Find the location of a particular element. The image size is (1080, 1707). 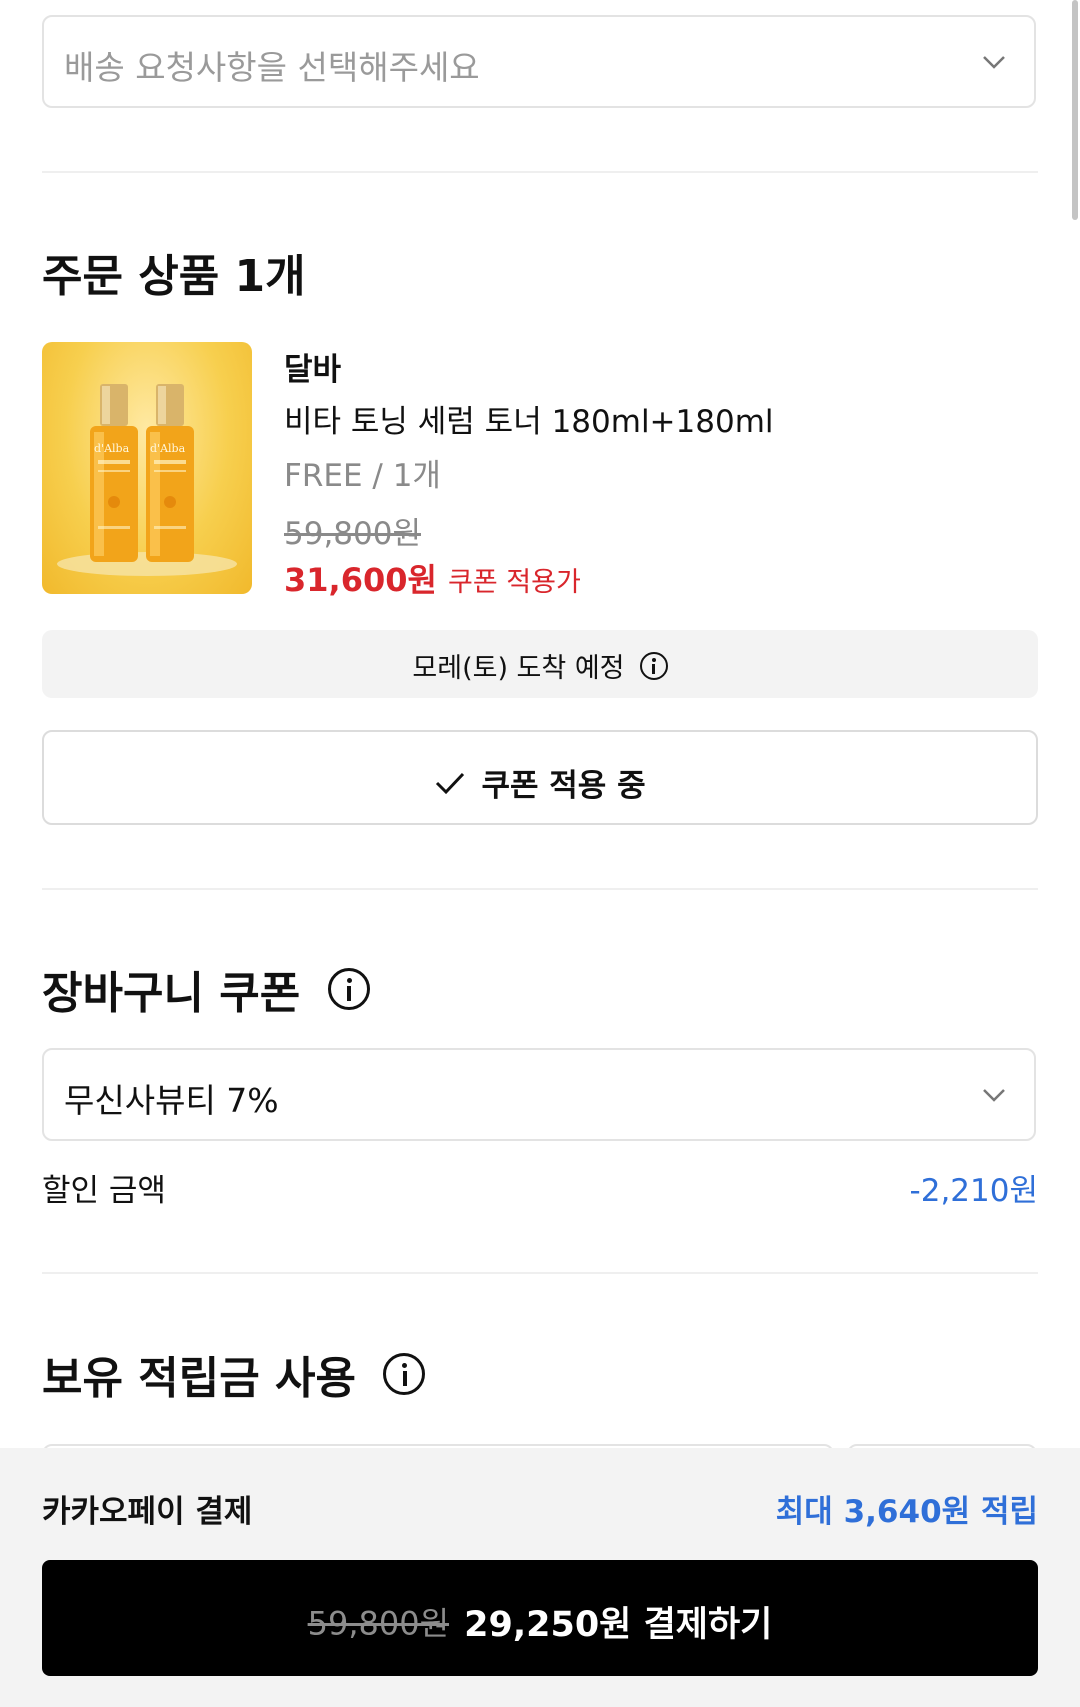

discount-value: -2,210원 is located at coordinates (973, 1191).